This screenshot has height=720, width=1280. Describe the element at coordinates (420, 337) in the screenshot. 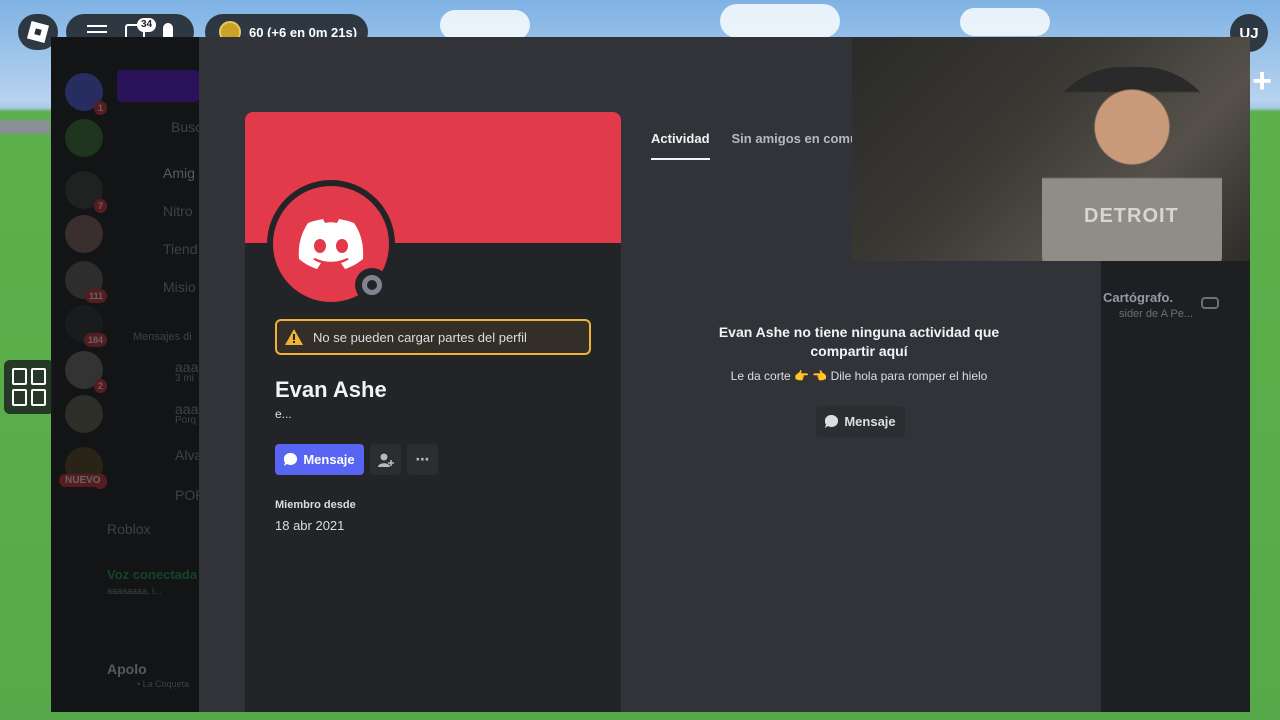

I see `warning-text: No se pueden cargar partes del perfil` at that location.